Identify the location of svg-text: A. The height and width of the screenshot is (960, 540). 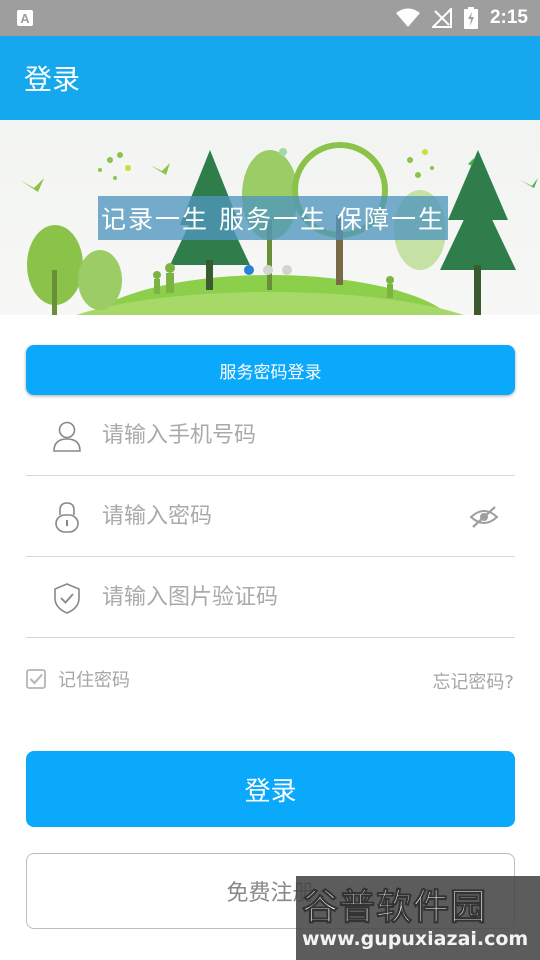
(25, 18).